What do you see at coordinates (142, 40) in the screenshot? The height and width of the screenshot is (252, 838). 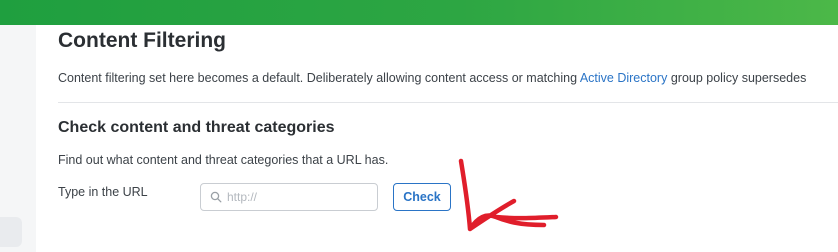 I see `page-title: Content Filtering` at bounding box center [142, 40].